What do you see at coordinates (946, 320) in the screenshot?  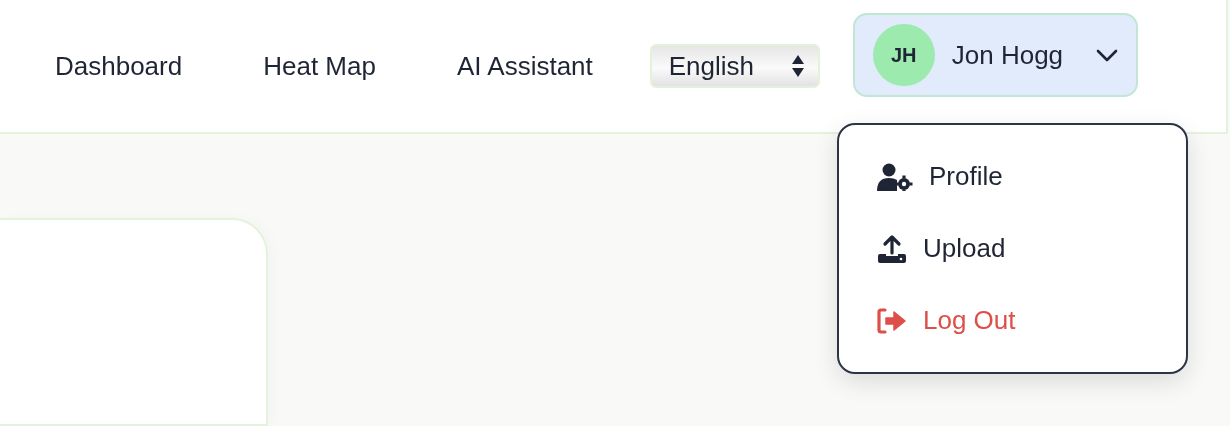 I see `menu-item: Log Out` at bounding box center [946, 320].